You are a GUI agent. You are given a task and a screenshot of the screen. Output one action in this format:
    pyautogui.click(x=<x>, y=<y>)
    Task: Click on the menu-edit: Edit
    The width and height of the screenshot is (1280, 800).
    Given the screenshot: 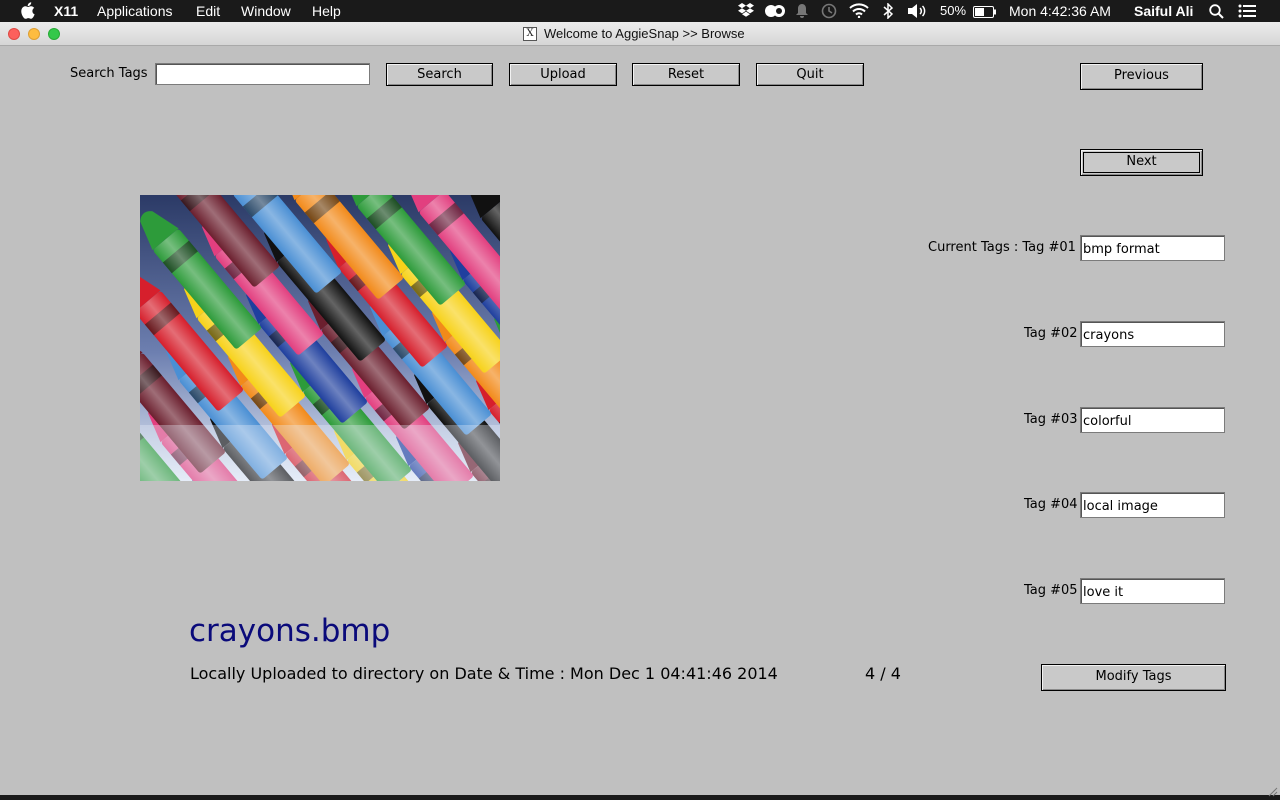 What is the action you would take?
    pyautogui.click(x=208, y=11)
    